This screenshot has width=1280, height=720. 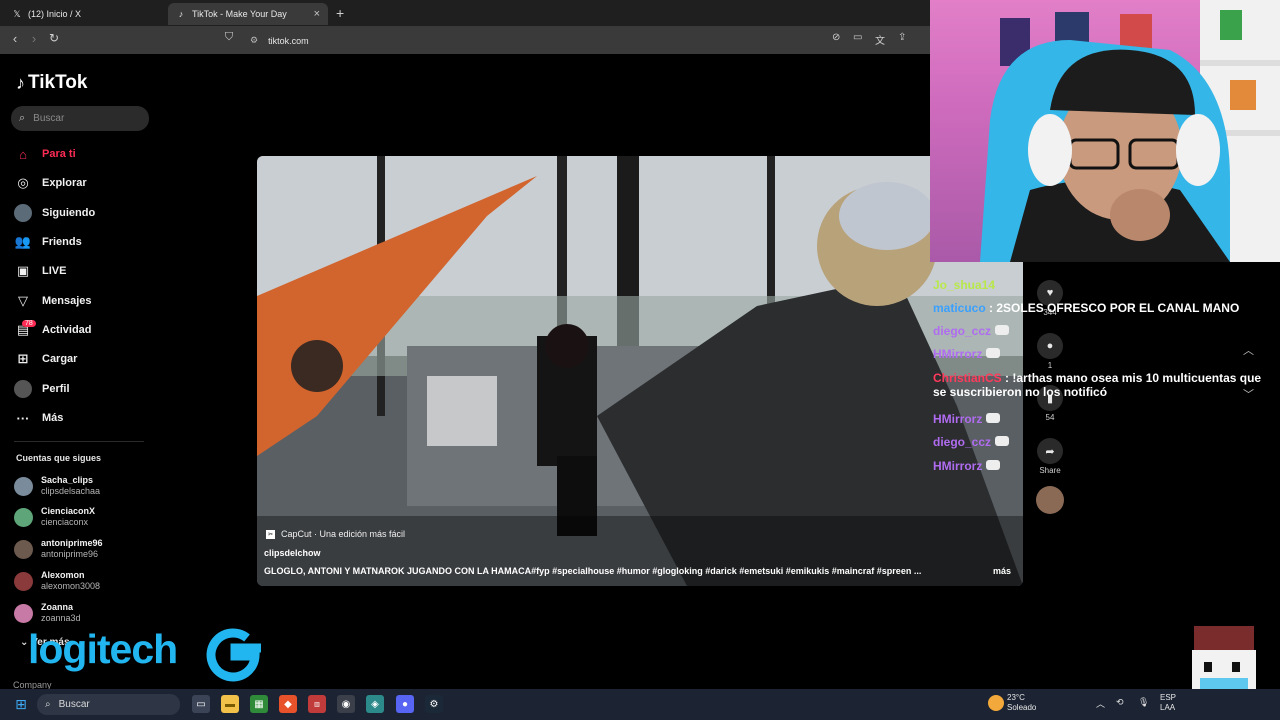 I want to click on lang-layout: LAA, so click(x=1168, y=707).